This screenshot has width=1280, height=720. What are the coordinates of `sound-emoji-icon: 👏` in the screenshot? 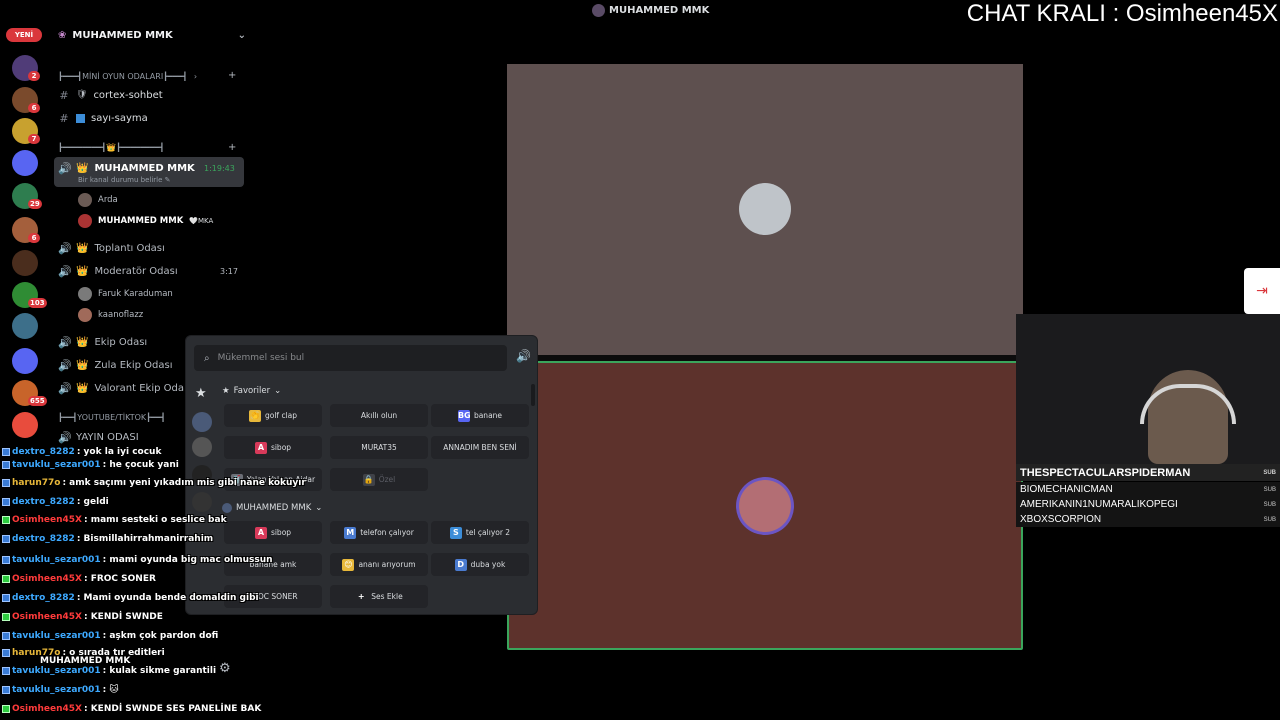 It's located at (254, 415).